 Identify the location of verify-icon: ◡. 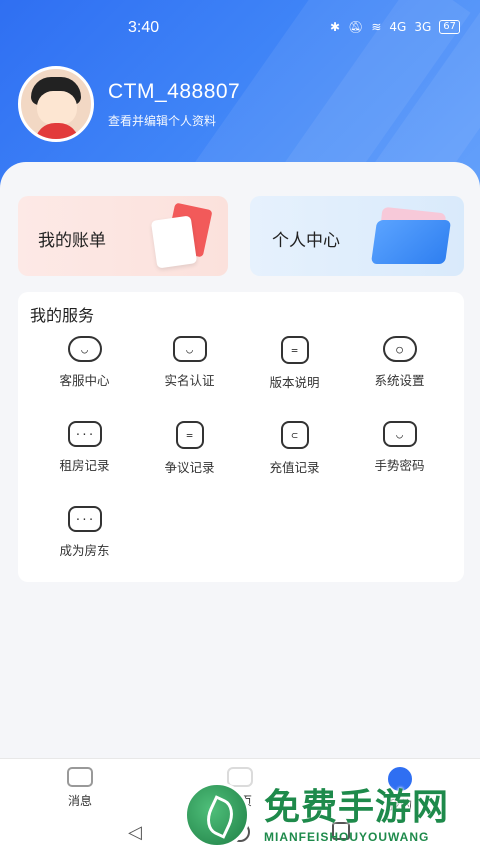
(189, 349).